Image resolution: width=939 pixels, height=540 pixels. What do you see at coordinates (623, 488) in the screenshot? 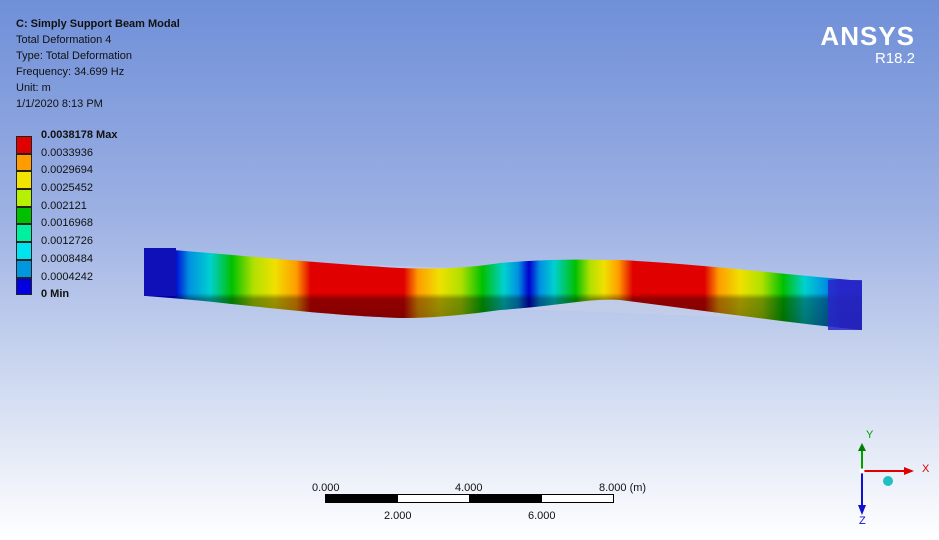
I see `scale-label: 8.000 (m)` at bounding box center [623, 488].